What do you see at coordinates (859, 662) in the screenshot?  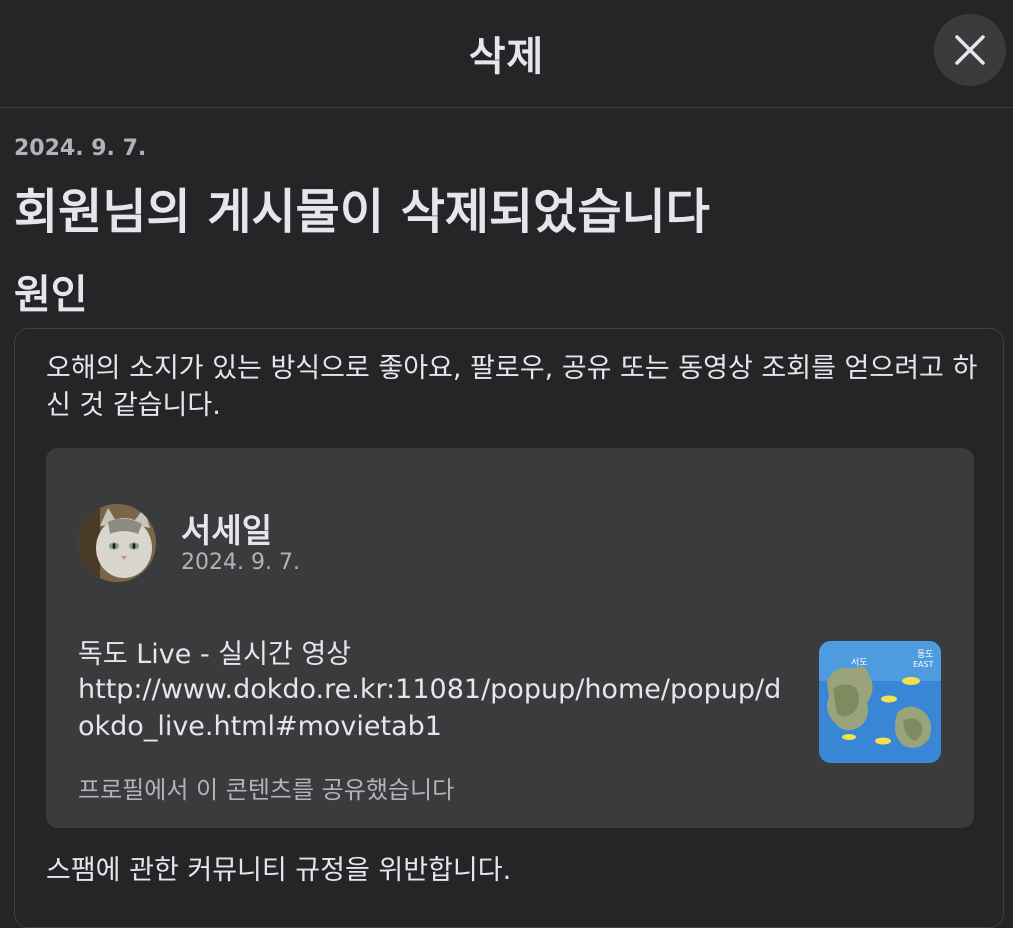 I see `thumb-label-west: 서도` at bounding box center [859, 662].